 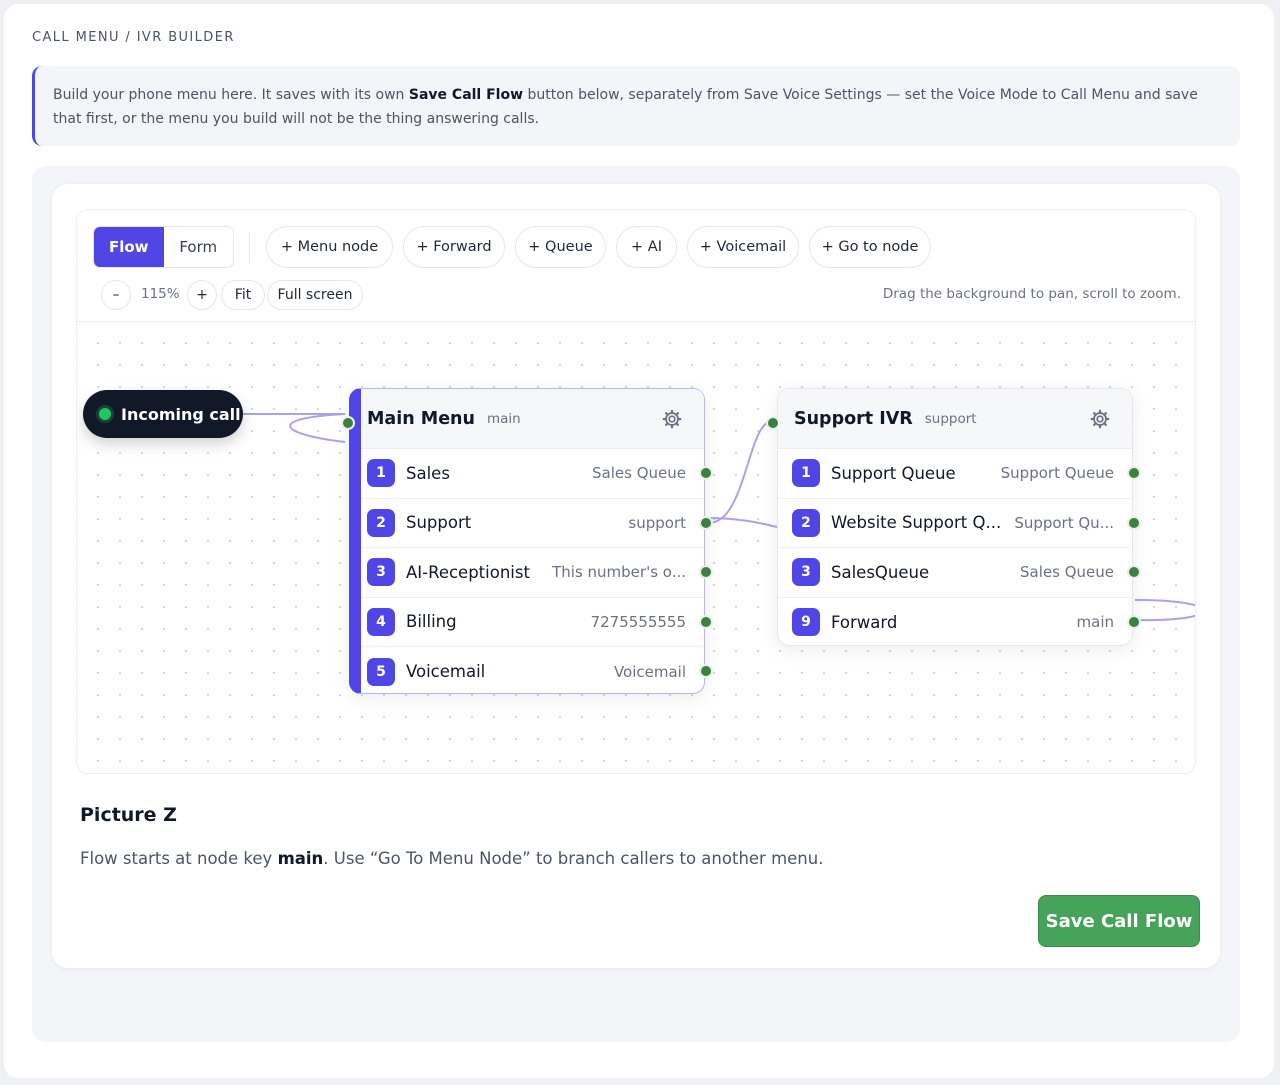 What do you see at coordinates (853, 418) in the screenshot?
I see `node-title: Support IVR` at bounding box center [853, 418].